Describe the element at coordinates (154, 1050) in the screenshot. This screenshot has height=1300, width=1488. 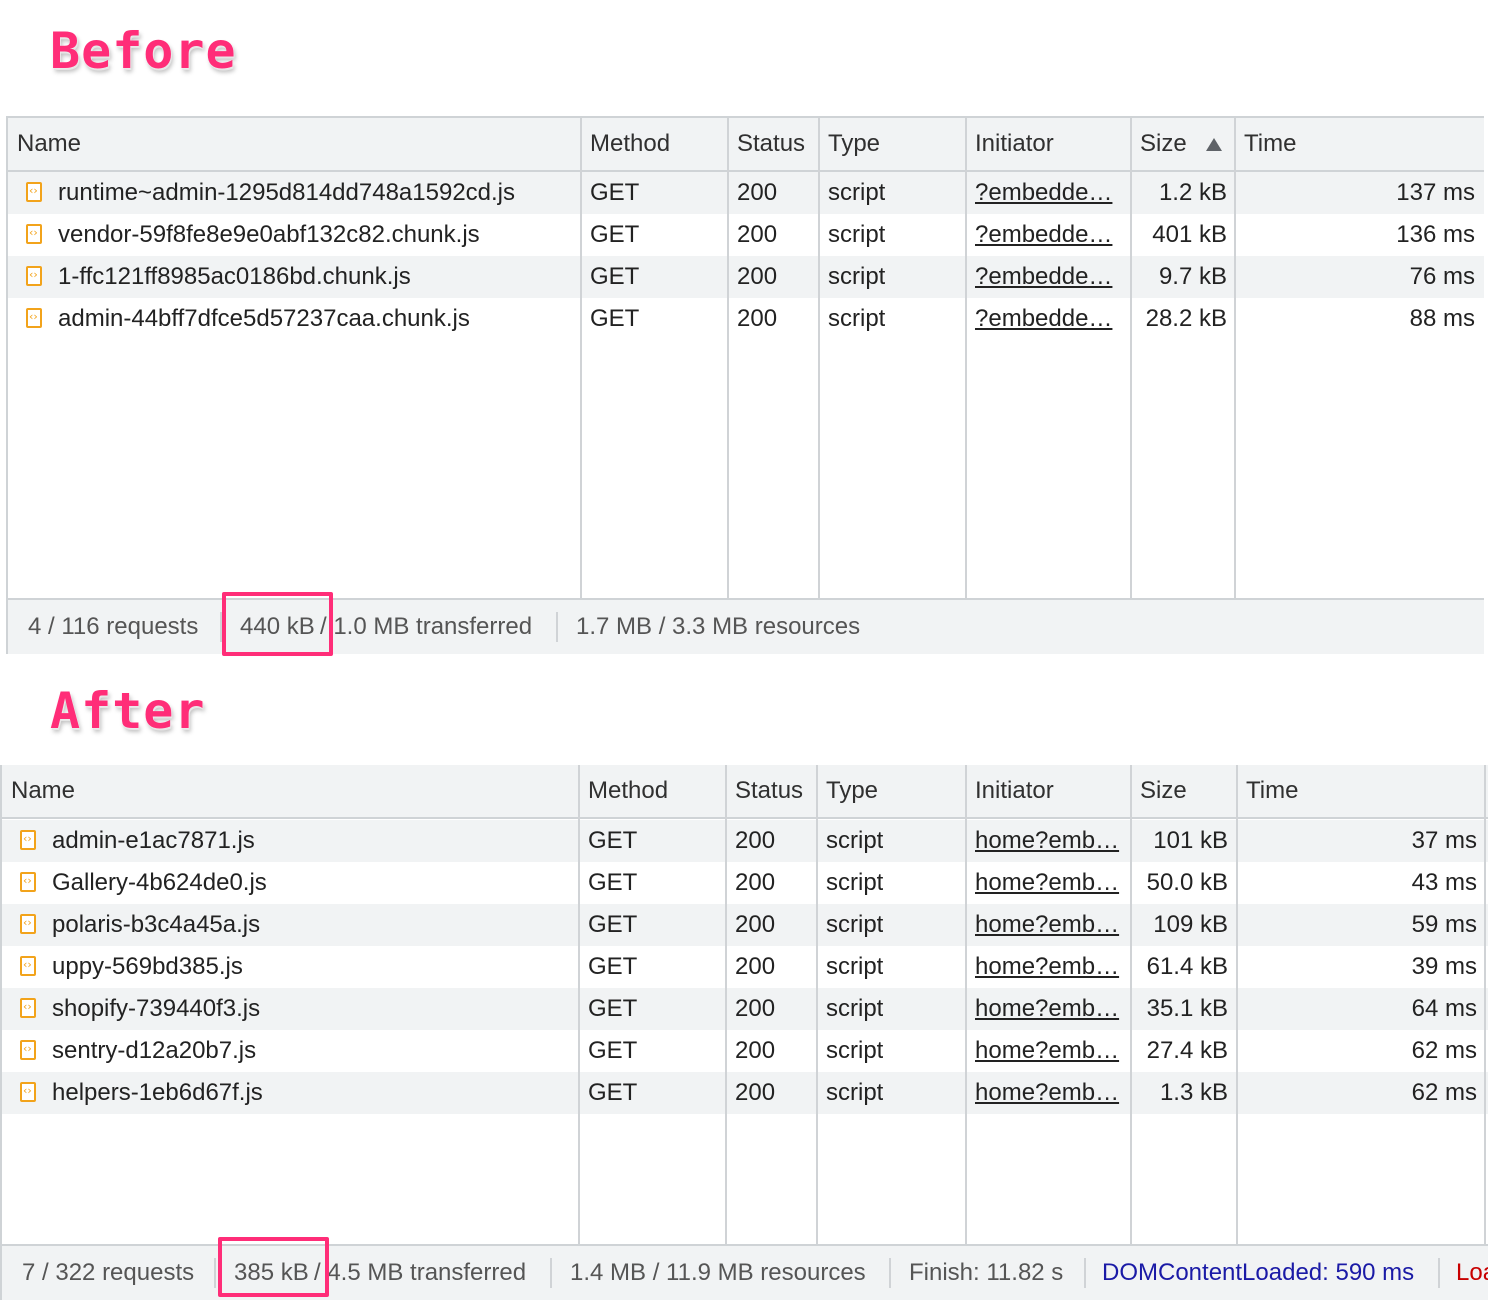
I see `request-name: sentry-d12a20b7.js` at that location.